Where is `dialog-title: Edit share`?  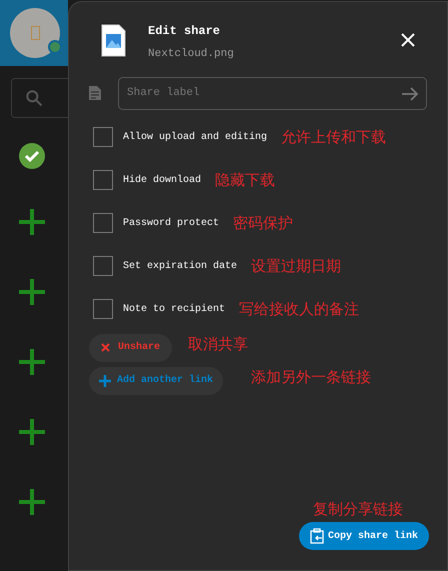 dialog-title: Edit share is located at coordinates (185, 31).